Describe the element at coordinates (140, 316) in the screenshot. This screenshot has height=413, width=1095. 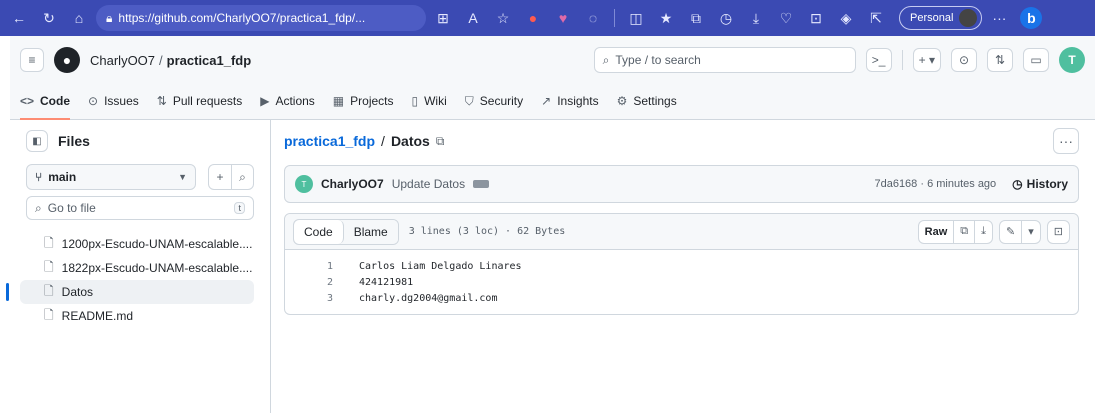
I see `file-tree-item: 🗋 README.md` at that location.